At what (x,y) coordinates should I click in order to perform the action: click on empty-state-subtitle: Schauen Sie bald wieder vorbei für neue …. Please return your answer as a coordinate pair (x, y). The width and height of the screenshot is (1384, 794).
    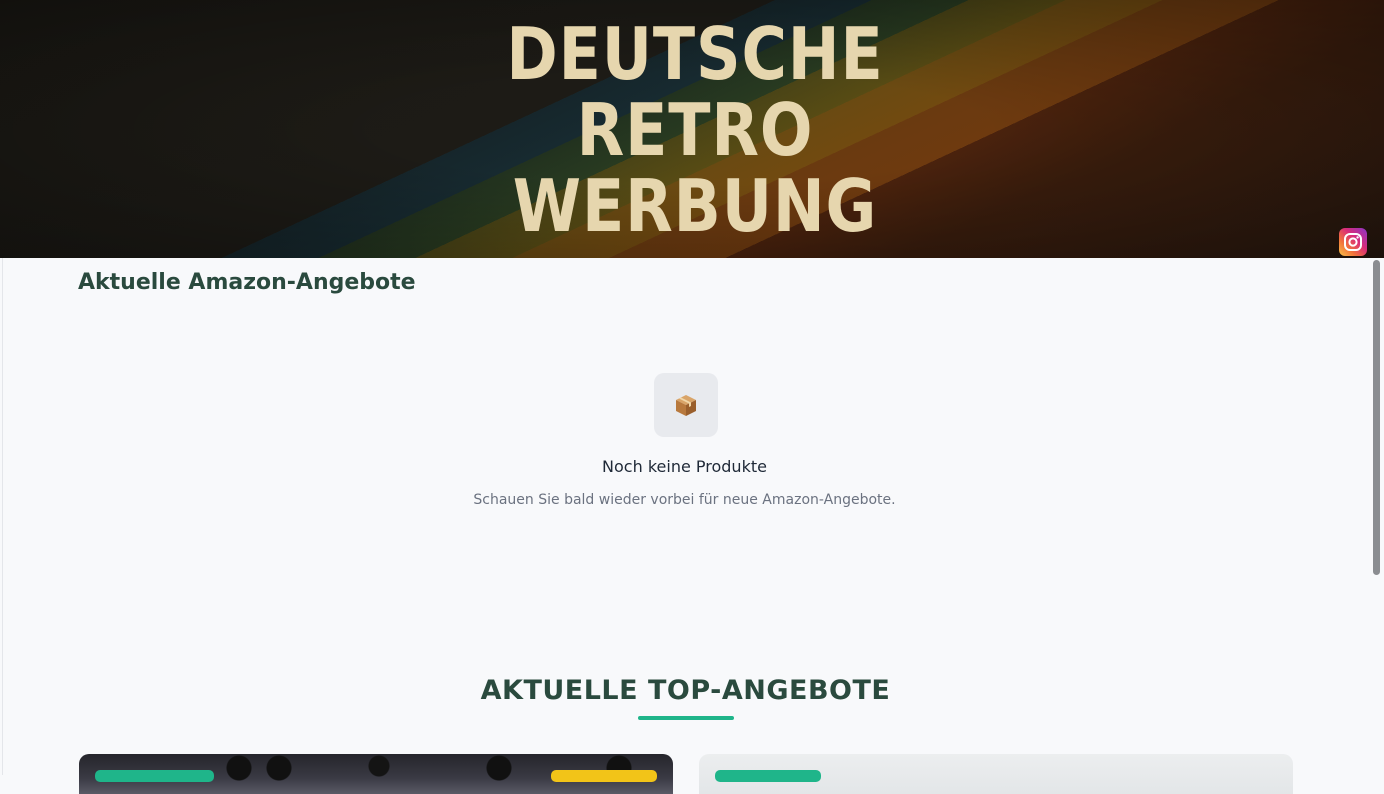
    Looking at the image, I should click on (684, 500).